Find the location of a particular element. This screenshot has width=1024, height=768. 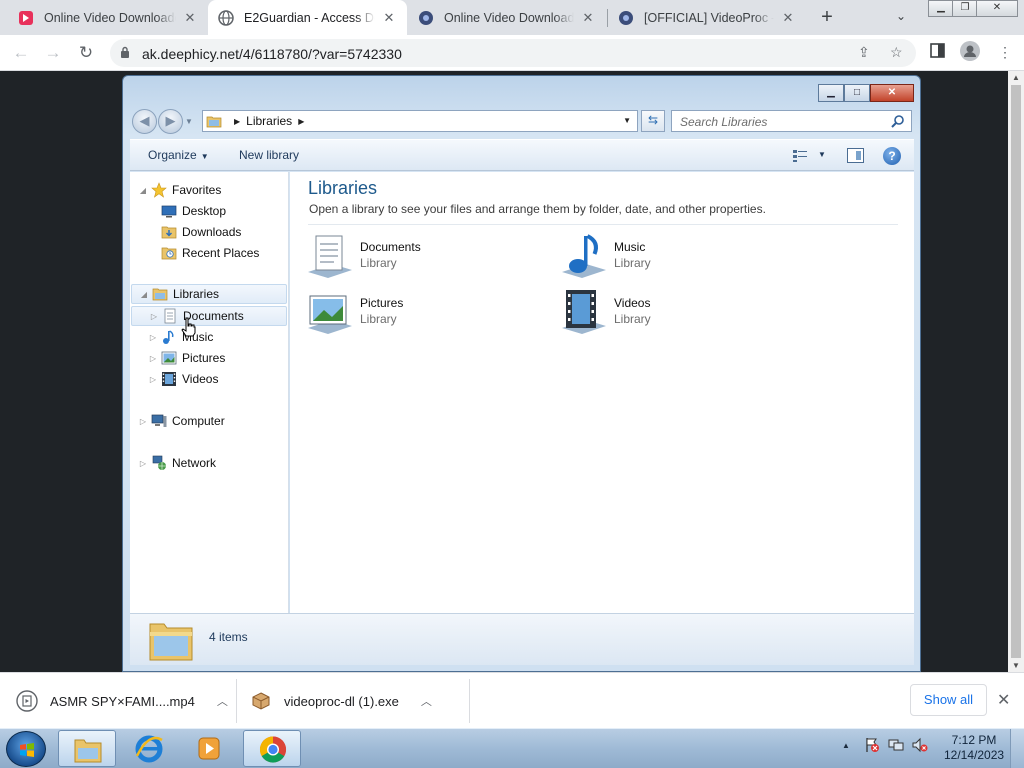

preview-pane-icon is located at coordinates (855, 155).